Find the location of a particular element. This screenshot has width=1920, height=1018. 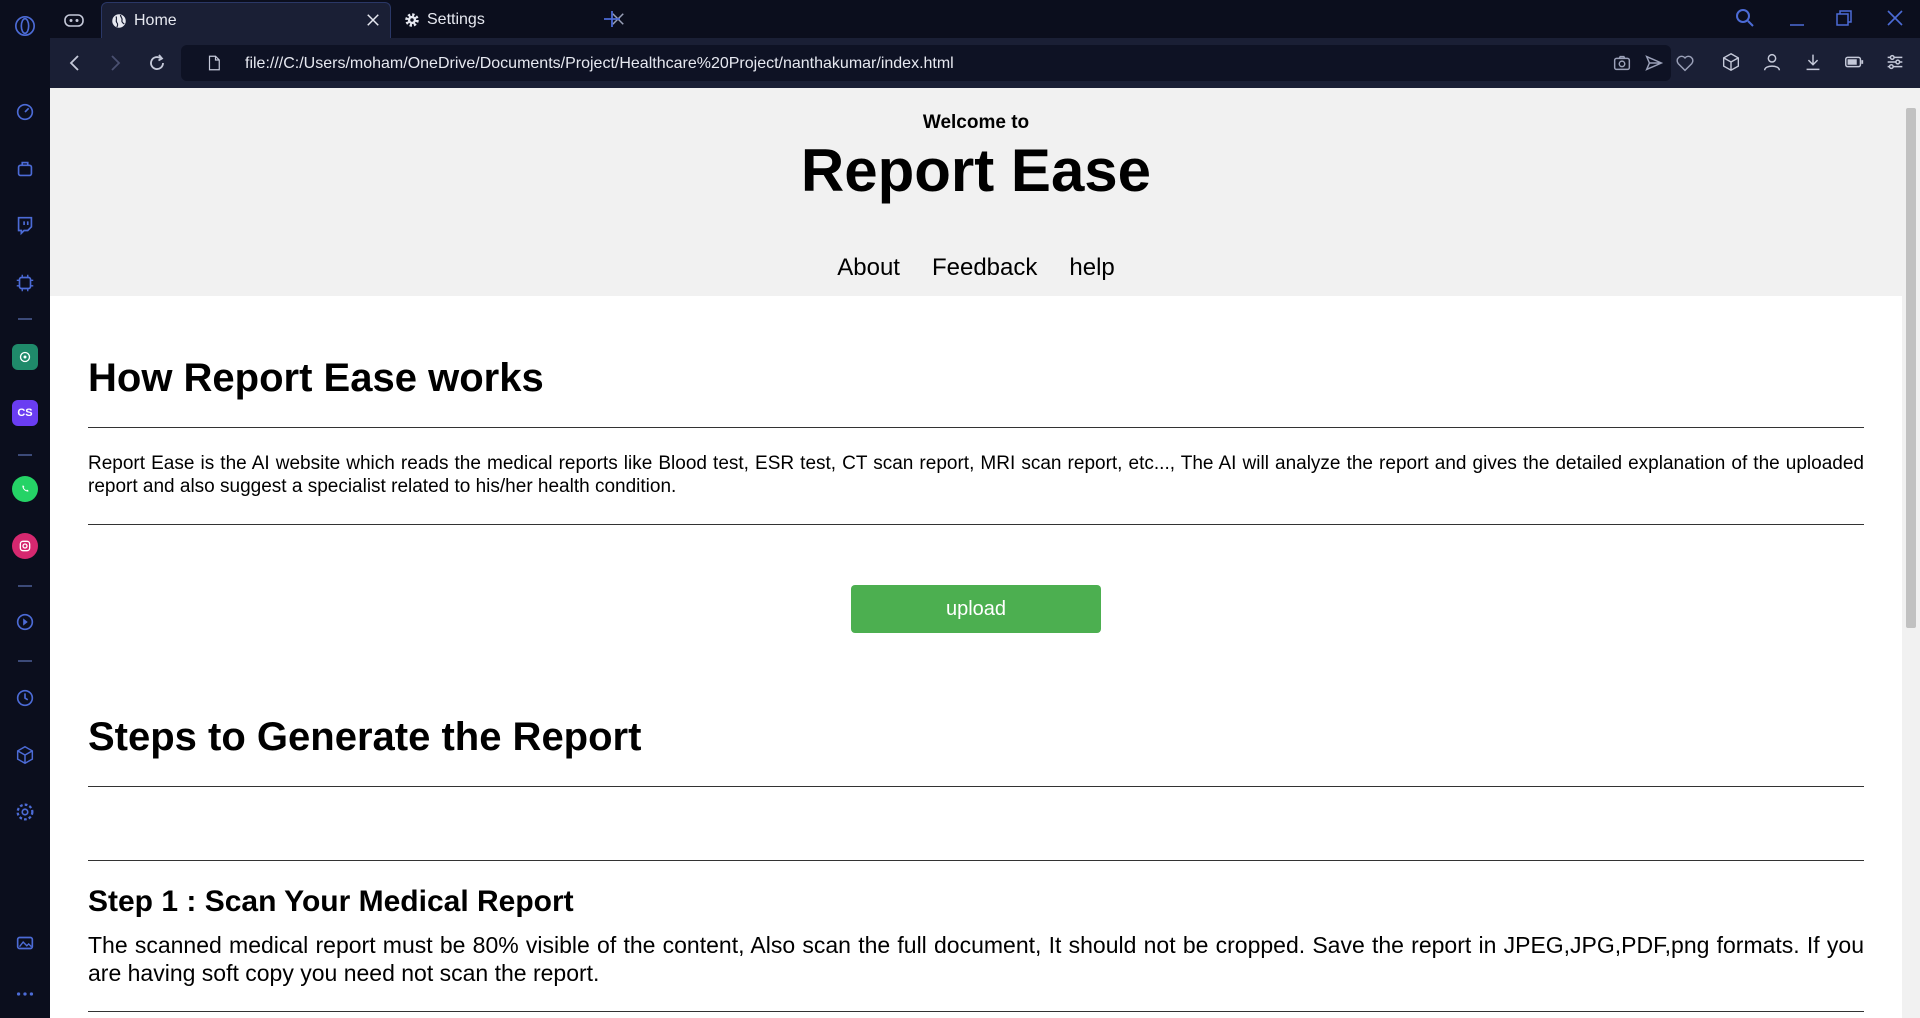

cs-app-icon: CS is located at coordinates (25, 413).